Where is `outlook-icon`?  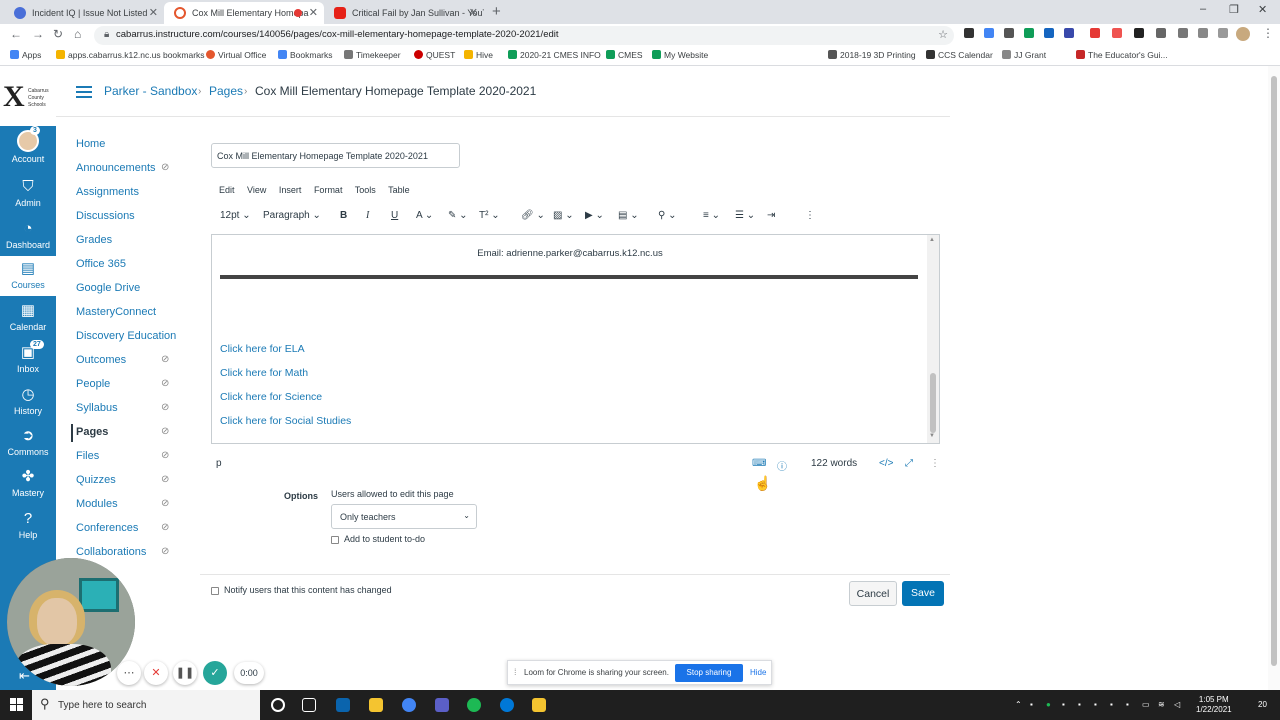 outlook-icon is located at coordinates (343, 705).